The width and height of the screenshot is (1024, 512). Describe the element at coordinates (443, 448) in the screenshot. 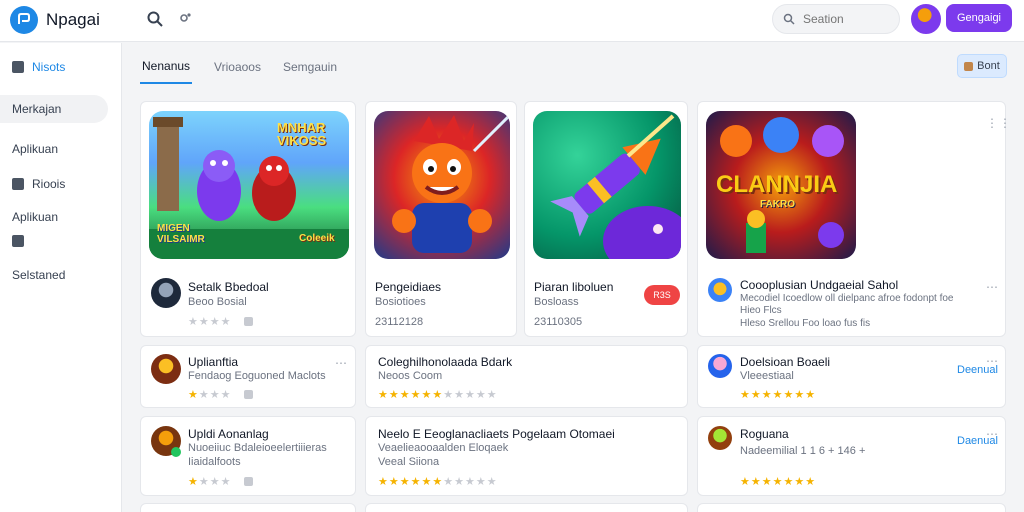

I see `app-subtitle: Veaelieaooaalden Eloqaek` at that location.